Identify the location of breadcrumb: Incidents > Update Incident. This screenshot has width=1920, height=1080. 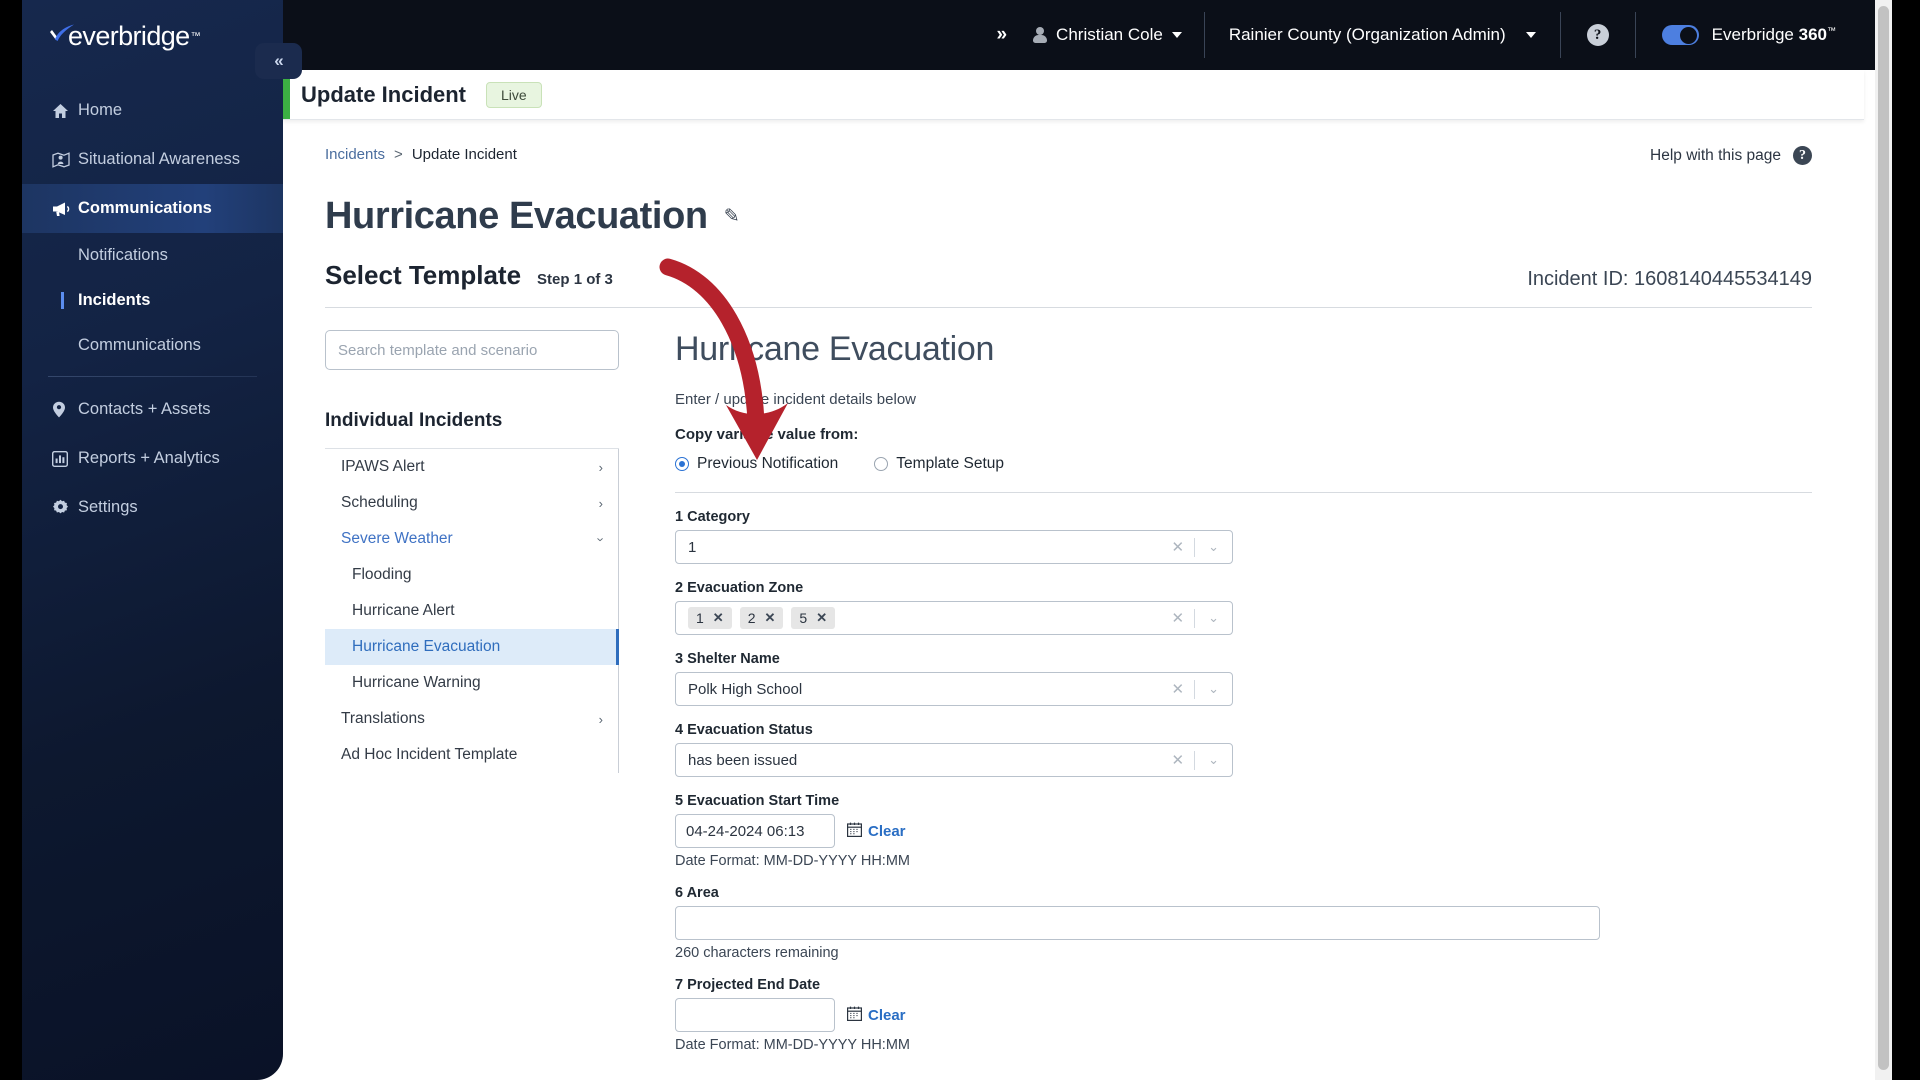
(1073, 154).